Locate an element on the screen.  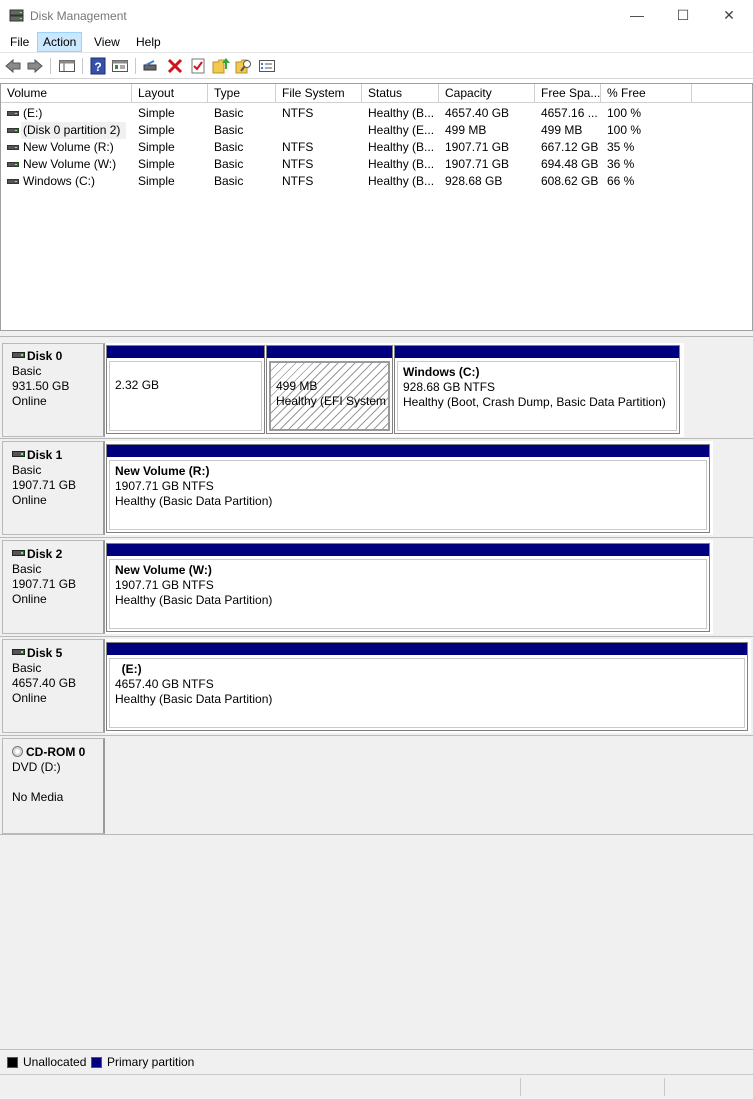
volume-name: Windows (C:) is located at coordinates (59, 181).